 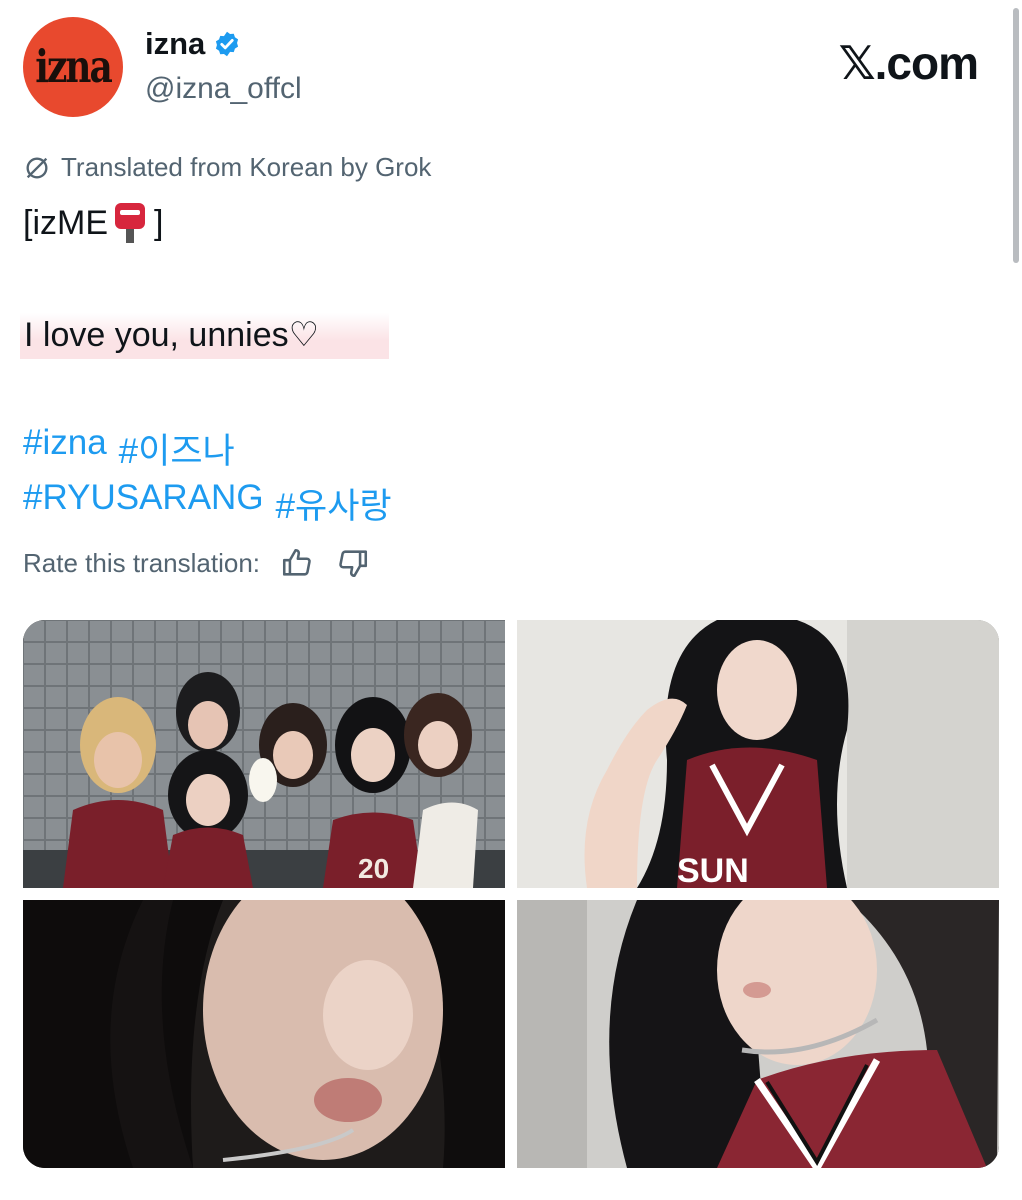 What do you see at coordinates (227, 44) in the screenshot?
I see `verified-badge-icon` at bounding box center [227, 44].